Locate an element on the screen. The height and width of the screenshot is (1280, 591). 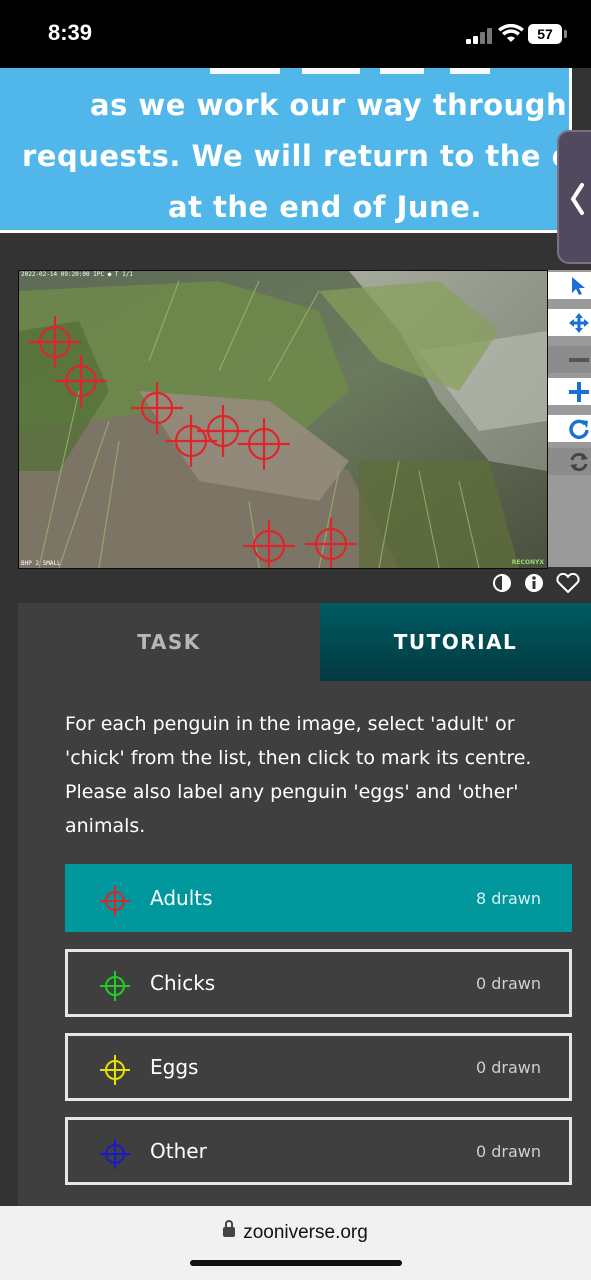
option-label: Adults is located at coordinates (181, 898).